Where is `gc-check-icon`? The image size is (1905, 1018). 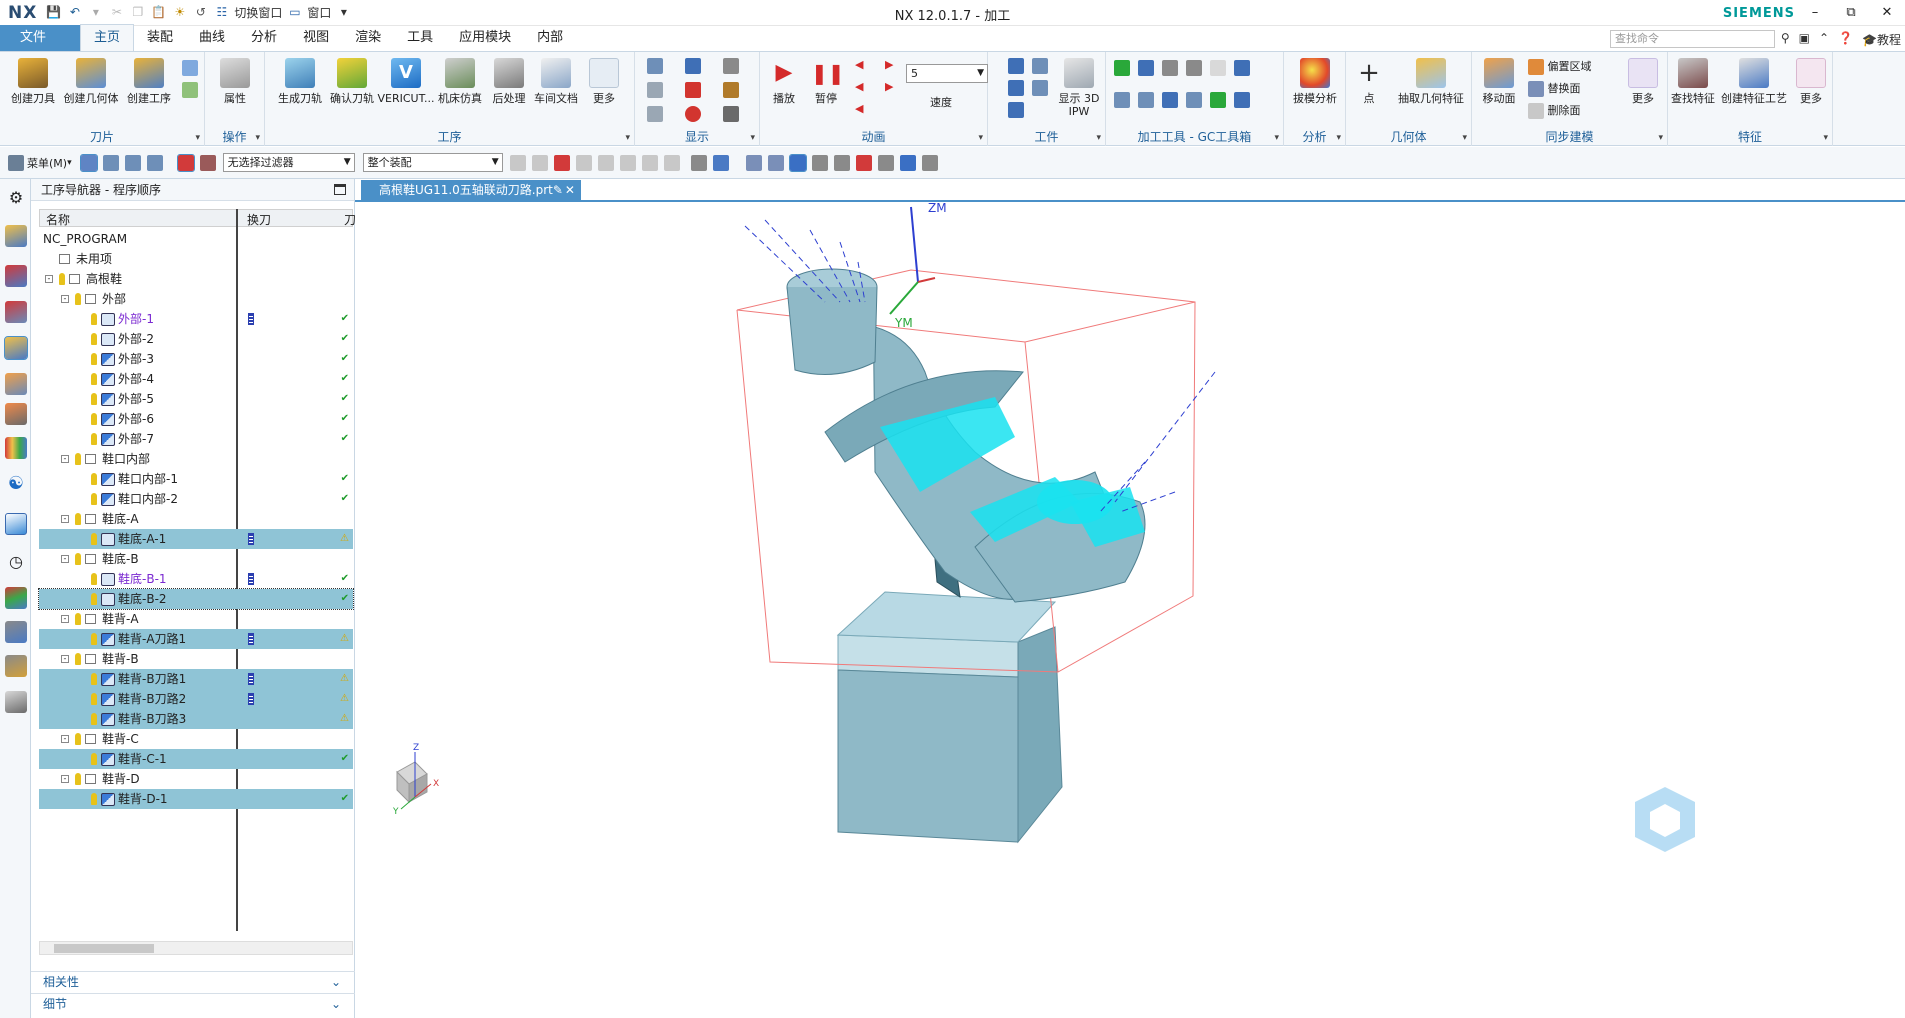
gc-check-icon is located at coordinates (1122, 68).